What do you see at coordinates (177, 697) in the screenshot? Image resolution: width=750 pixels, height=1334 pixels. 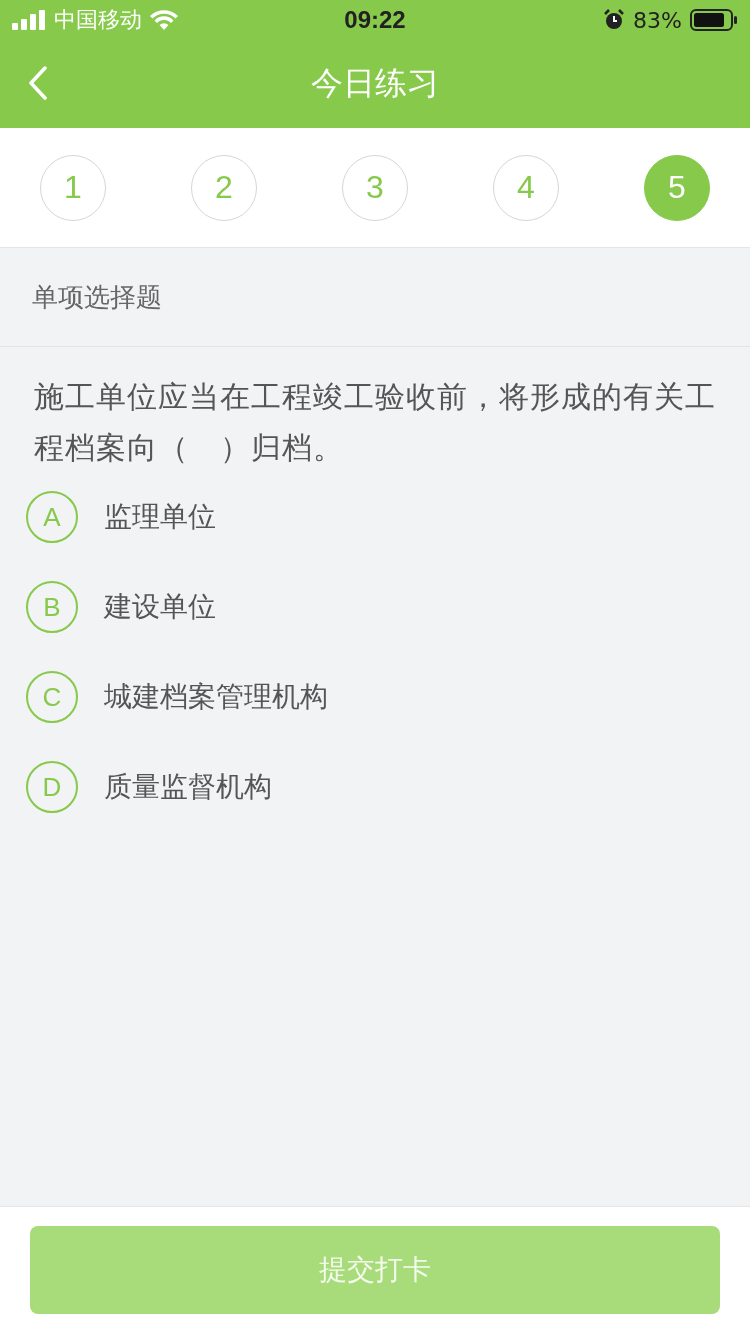 I see `answer-option: C 城建档案管理机构` at bounding box center [177, 697].